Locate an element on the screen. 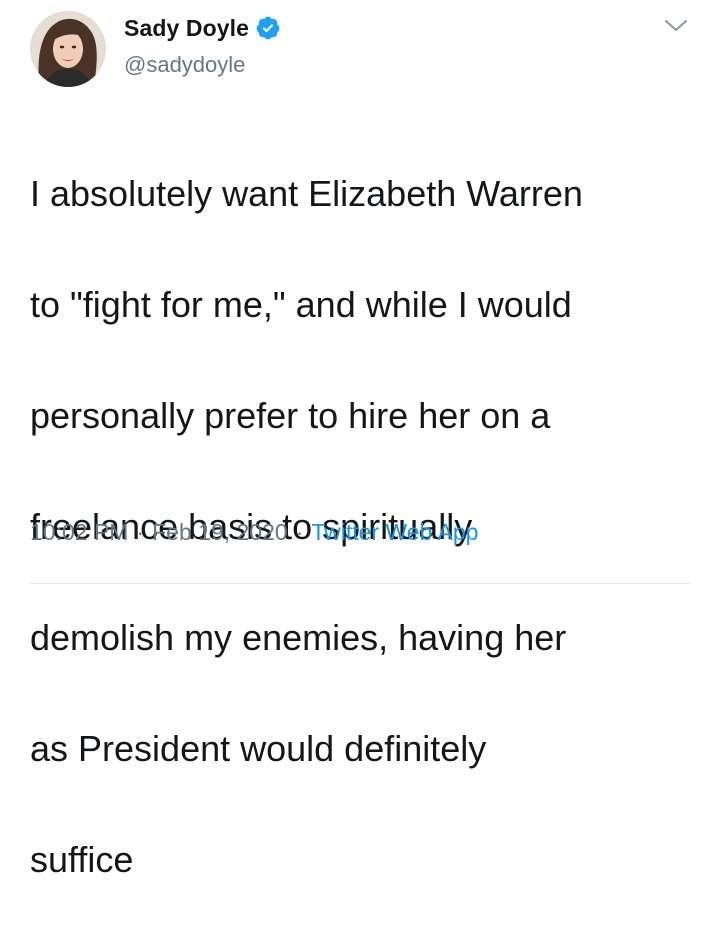  divider is located at coordinates (360, 583).